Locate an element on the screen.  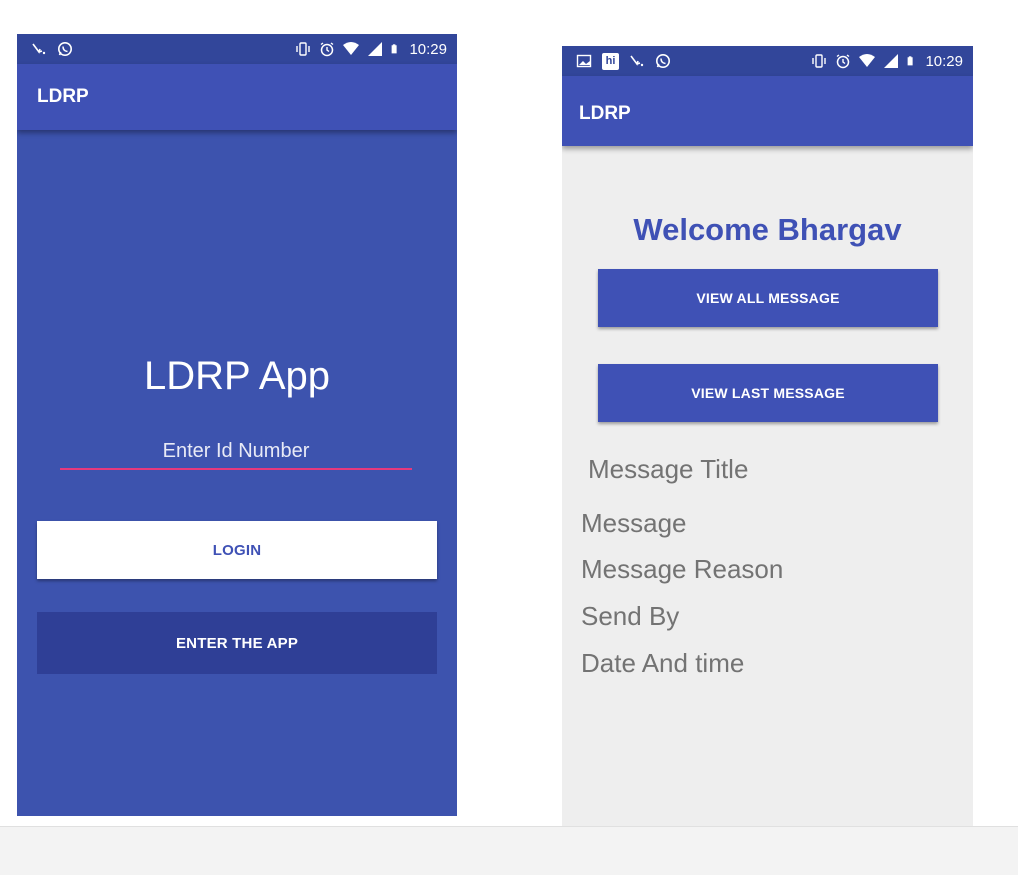
hike-badge-text: hi is located at coordinates (610, 61).